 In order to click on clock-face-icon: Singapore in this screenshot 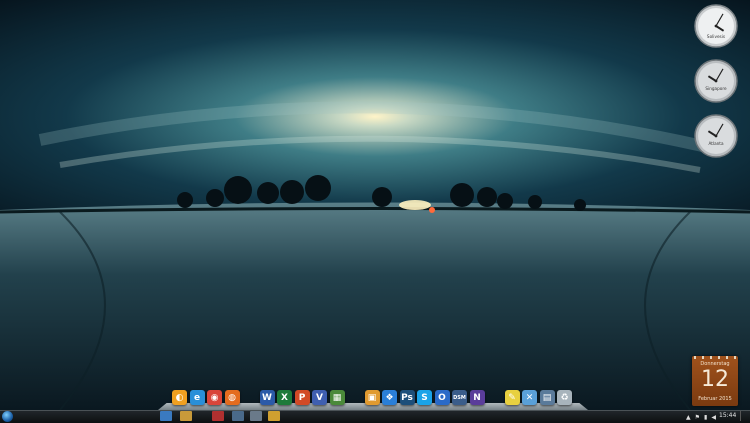, I will do `click(716, 81)`.